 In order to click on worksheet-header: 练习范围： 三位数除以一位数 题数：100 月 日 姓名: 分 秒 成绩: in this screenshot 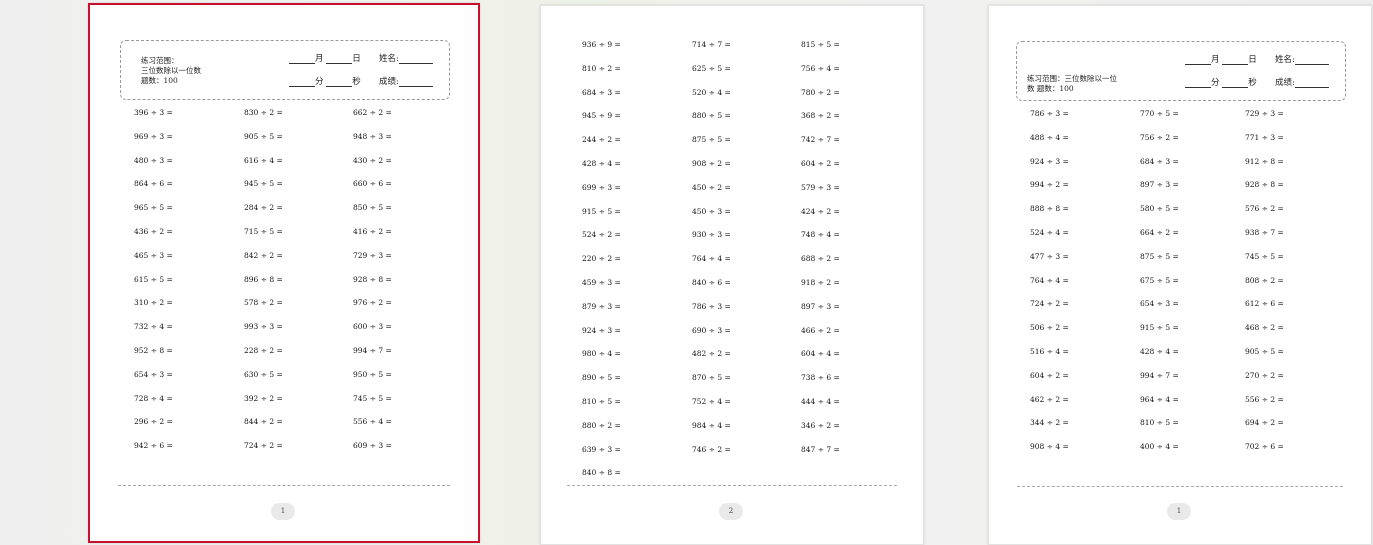, I will do `click(285, 70)`.